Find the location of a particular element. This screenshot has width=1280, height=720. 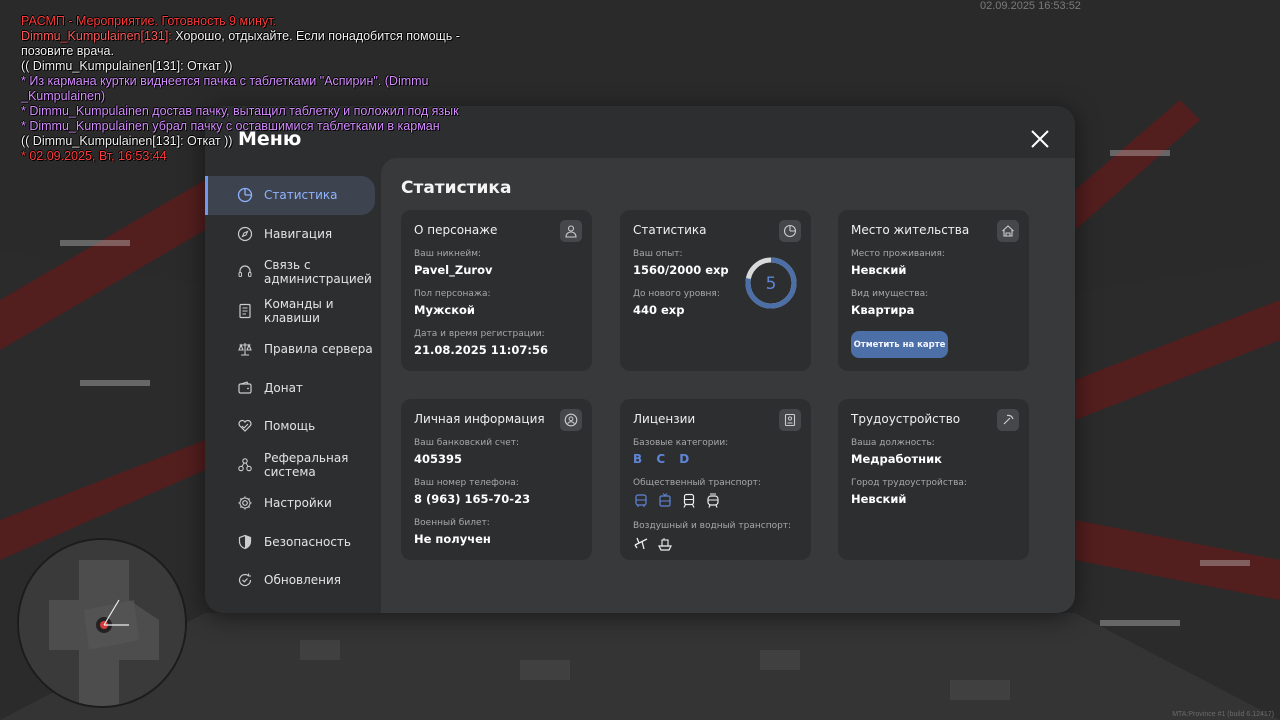

sidebar-item-commands: Команды и клавиши is located at coordinates (293, 311).